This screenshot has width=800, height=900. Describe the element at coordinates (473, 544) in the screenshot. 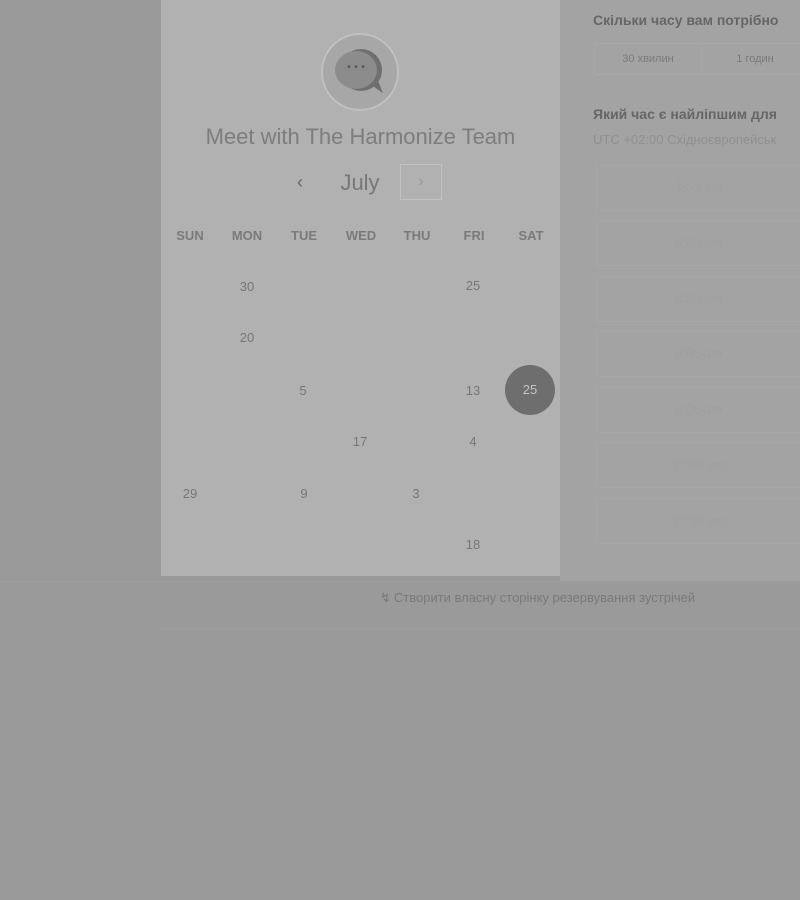

I see `calendar-day: 18` at that location.